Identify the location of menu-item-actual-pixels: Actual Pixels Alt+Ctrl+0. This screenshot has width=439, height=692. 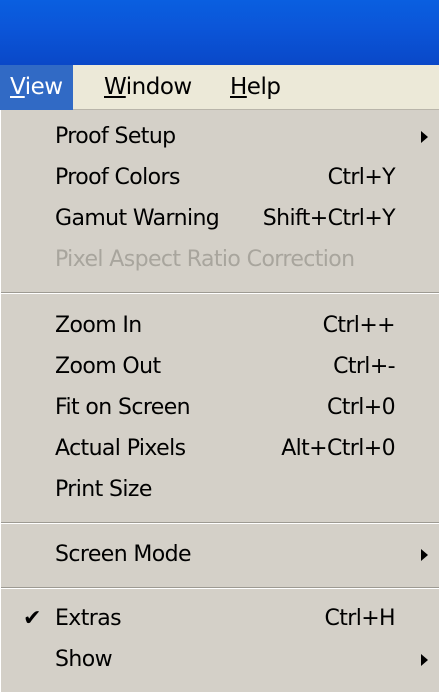
(220, 449).